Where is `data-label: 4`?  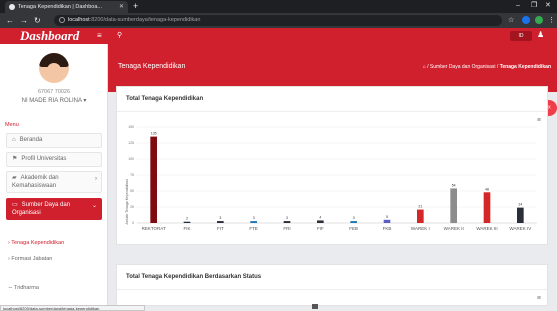
data-label: 4 is located at coordinates (320, 217).